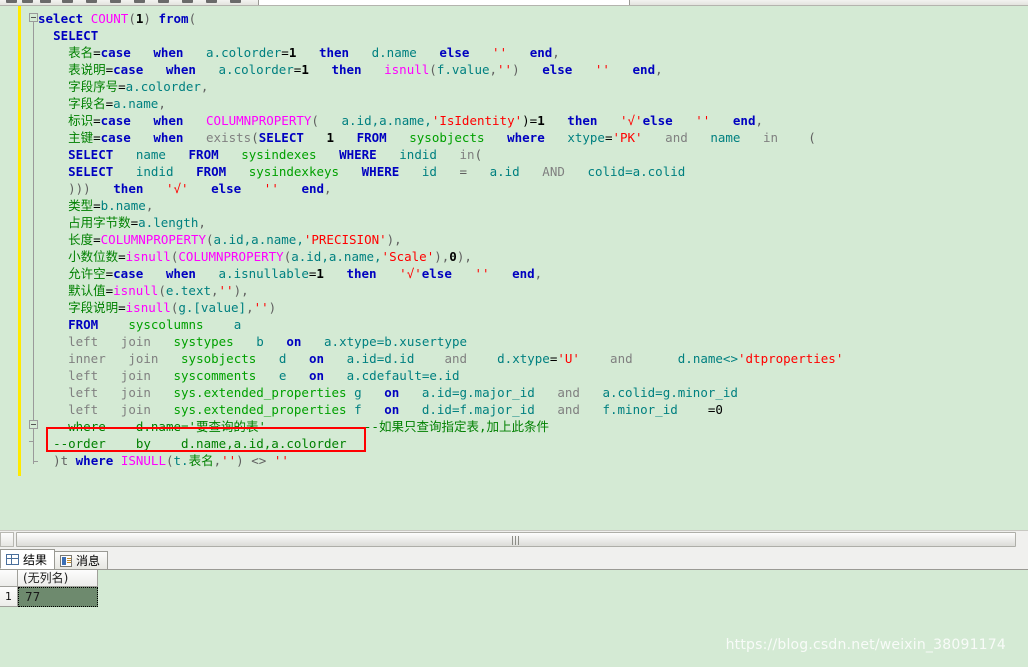  I want to click on code-token: ISNULL, so click(143, 460).